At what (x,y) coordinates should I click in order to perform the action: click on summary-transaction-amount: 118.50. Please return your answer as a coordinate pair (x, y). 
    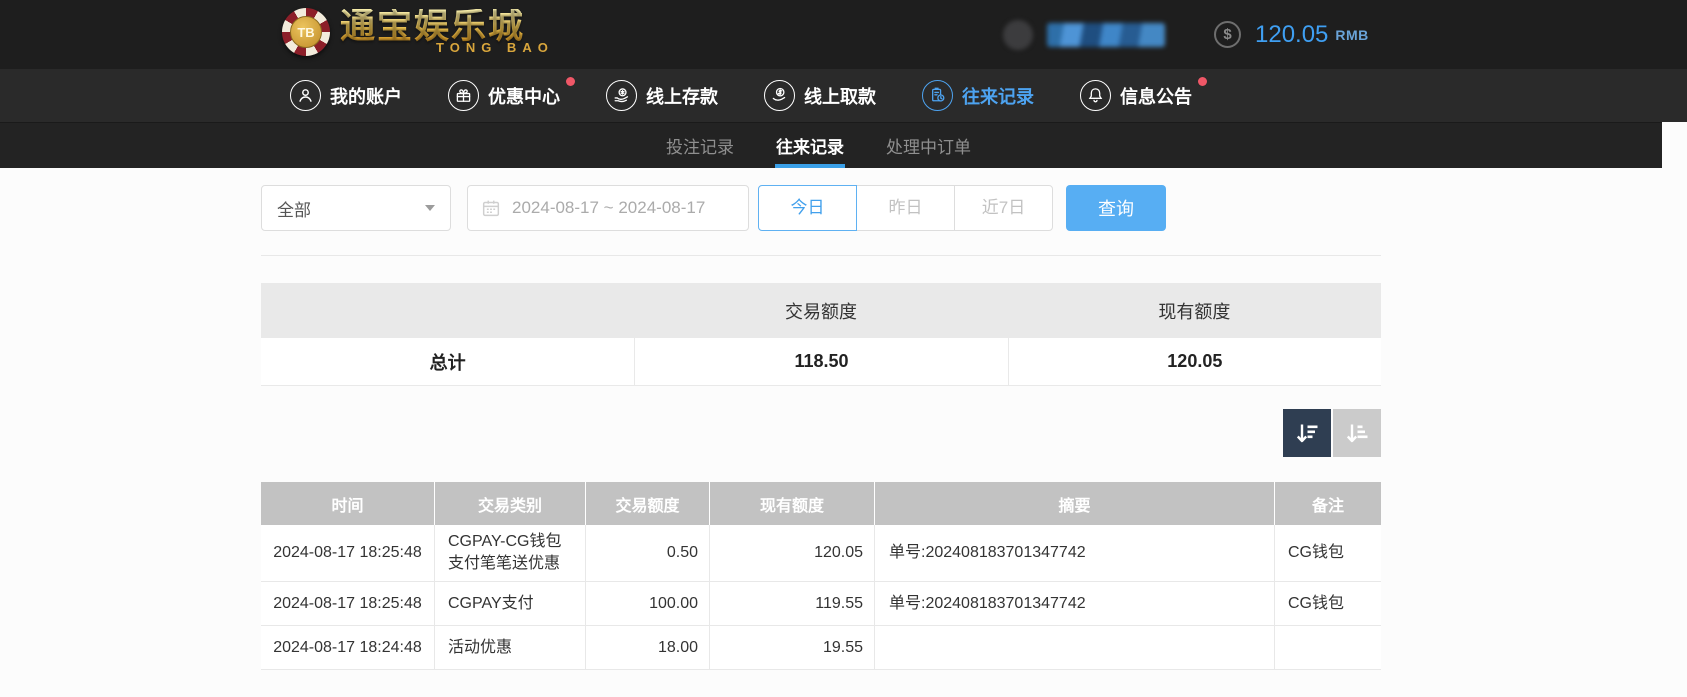
    Looking at the image, I should click on (820, 361).